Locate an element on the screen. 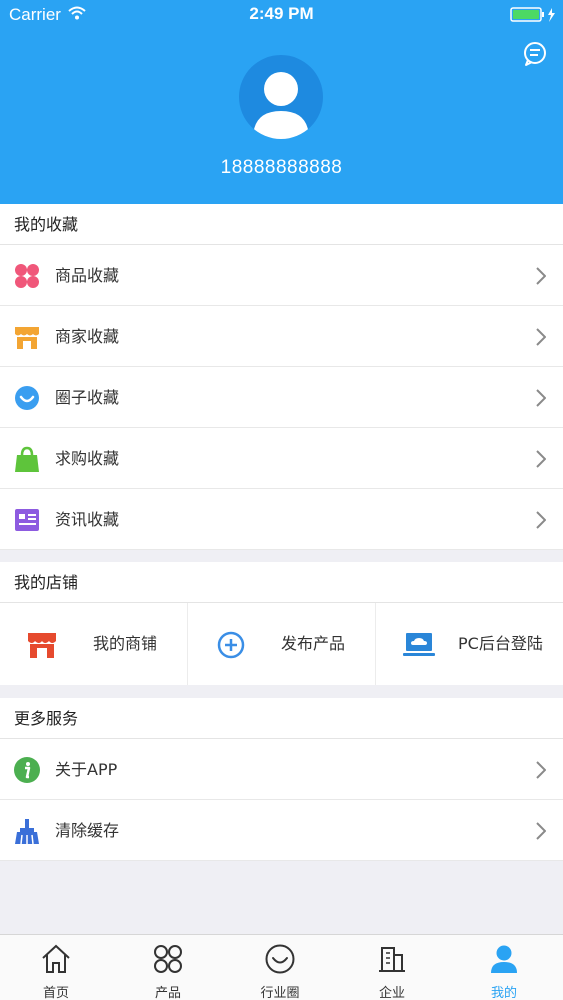 The height and width of the screenshot is (1000, 563). list-item-label: 求购收藏 is located at coordinates (87, 458).